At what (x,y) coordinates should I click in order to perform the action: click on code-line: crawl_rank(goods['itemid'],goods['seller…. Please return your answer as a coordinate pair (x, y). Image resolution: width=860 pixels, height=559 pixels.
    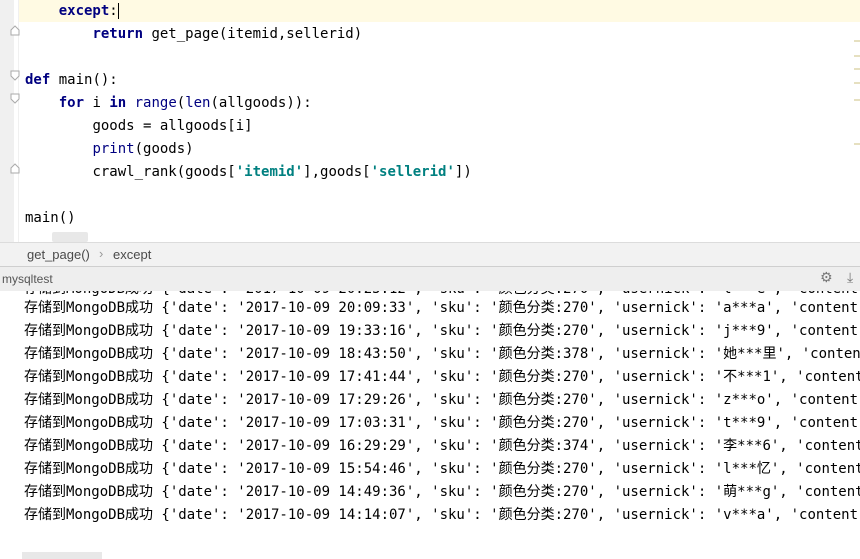
    Looking at the image, I should click on (248, 172).